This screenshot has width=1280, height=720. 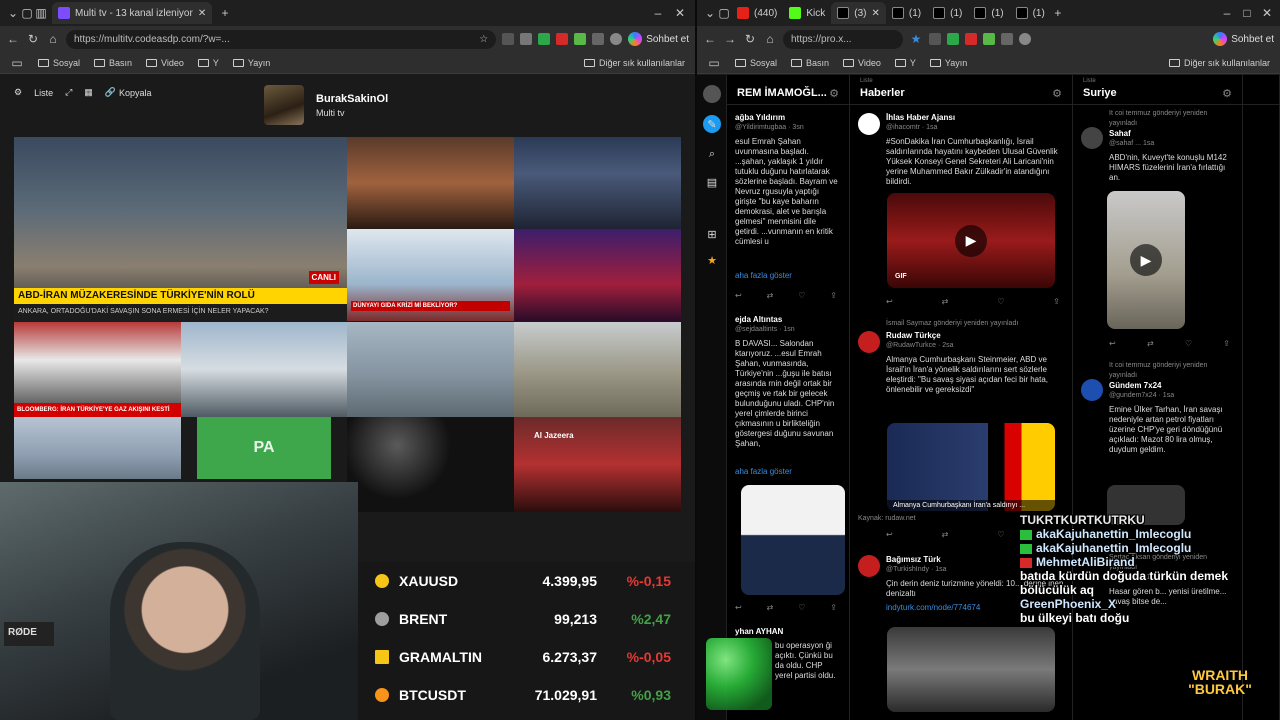 I want to click on address-bar: https://multitv.codeasdp.com/?w=... ☆, so click(x=281, y=39).